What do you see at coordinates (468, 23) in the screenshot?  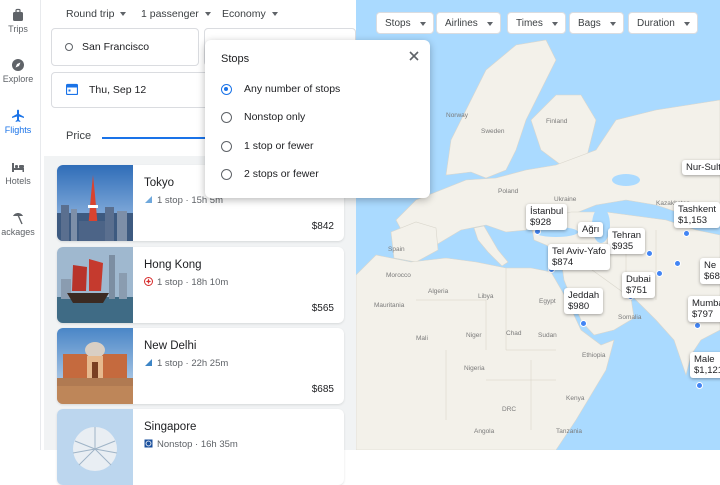 I see `airlines-filter-chip: Airlines` at bounding box center [468, 23].